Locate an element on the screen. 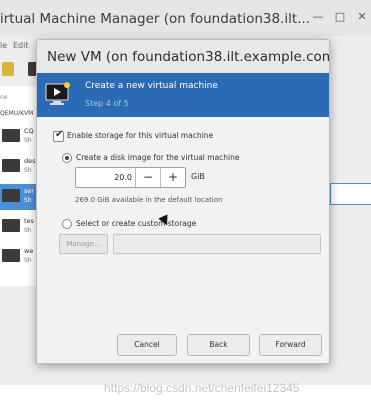  list-item: we Sh is located at coordinates (20, 257).